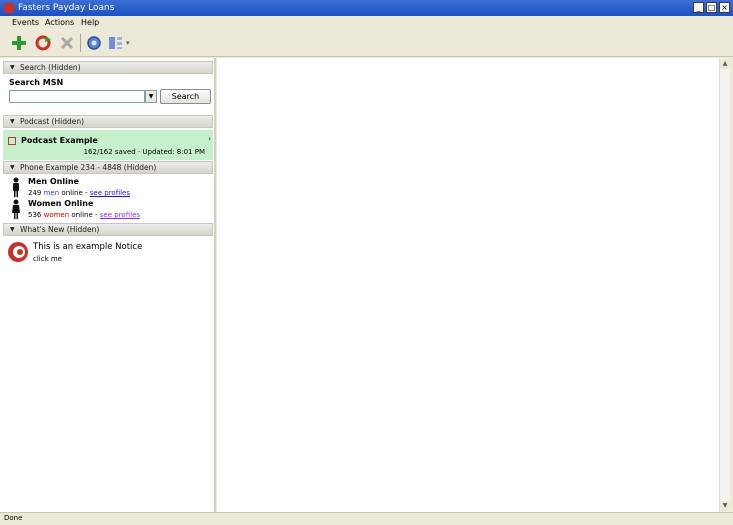 This screenshot has width=733, height=525. What do you see at coordinates (725, 64) in the screenshot?
I see `scroll-up-arrow-icon: ▲` at bounding box center [725, 64].